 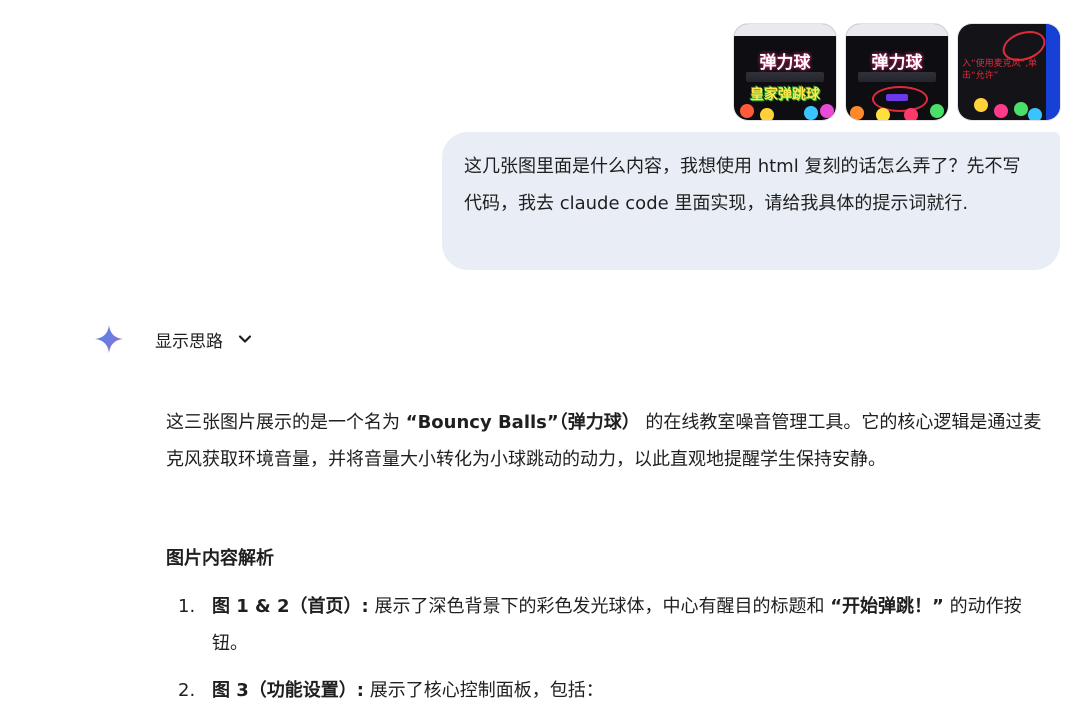 What do you see at coordinates (290, 606) in the screenshot?
I see `list-item-title: 图 1 & 2（首页）:` at bounding box center [290, 606].